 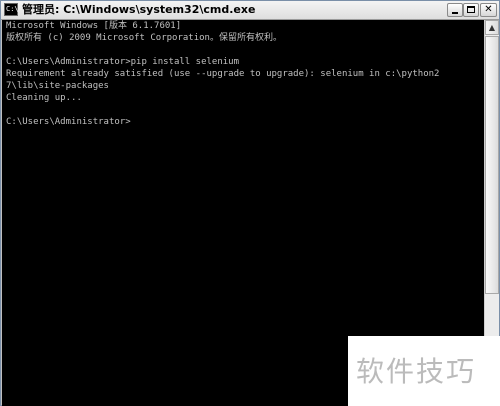 What do you see at coordinates (94, 26) in the screenshot?
I see `console-line: Microsoft Windows [版本 6.1.7601]` at bounding box center [94, 26].